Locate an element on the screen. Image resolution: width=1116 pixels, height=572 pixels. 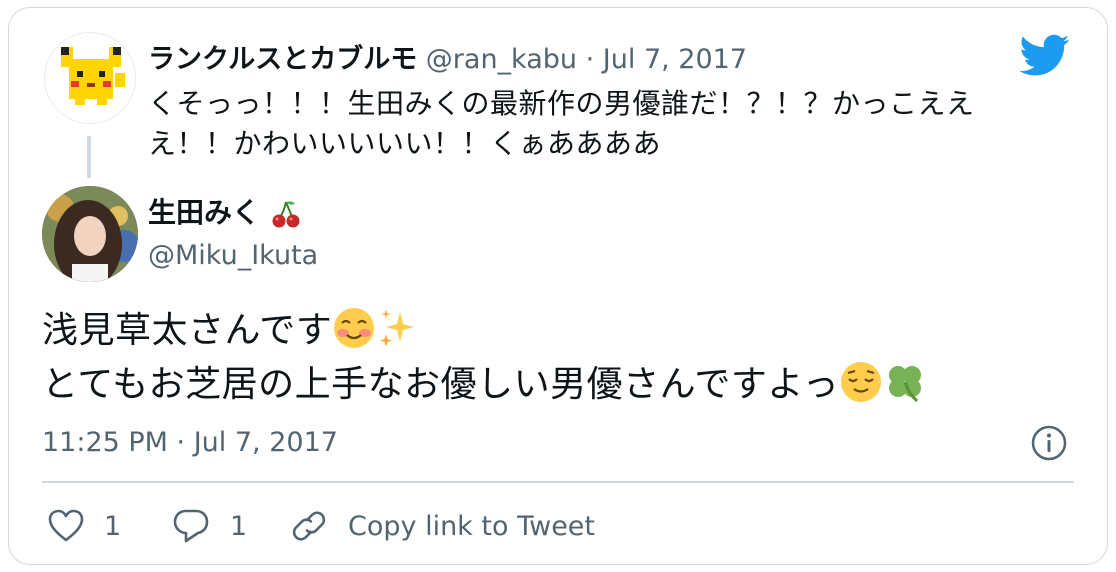
copy-link-button: Copy link to Tweet is located at coordinates (442, 526).